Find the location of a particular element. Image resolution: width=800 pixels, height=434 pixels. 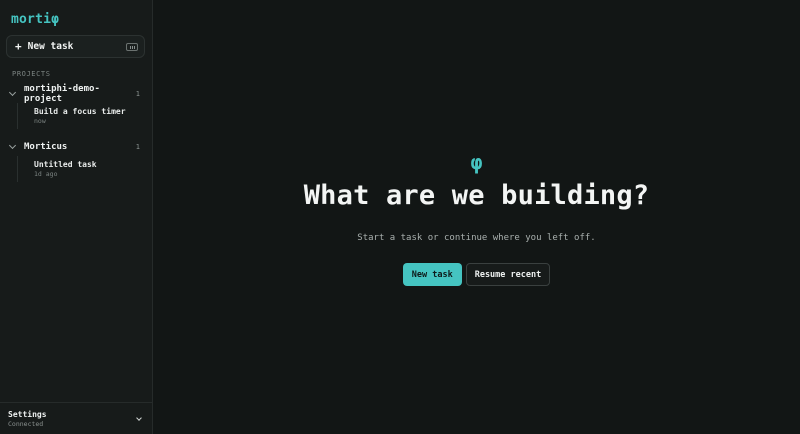

page-title: What are we building? is located at coordinates (476, 195).